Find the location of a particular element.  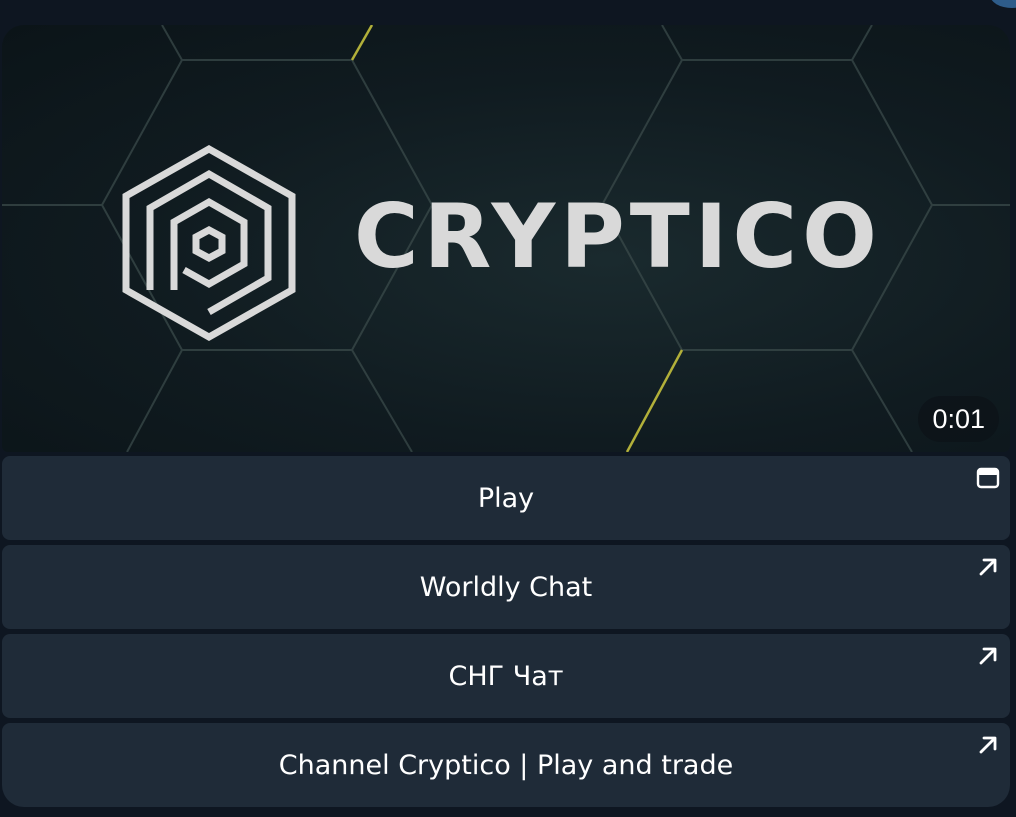

cis-chat-button: СНГ Чат is located at coordinates (506, 676).